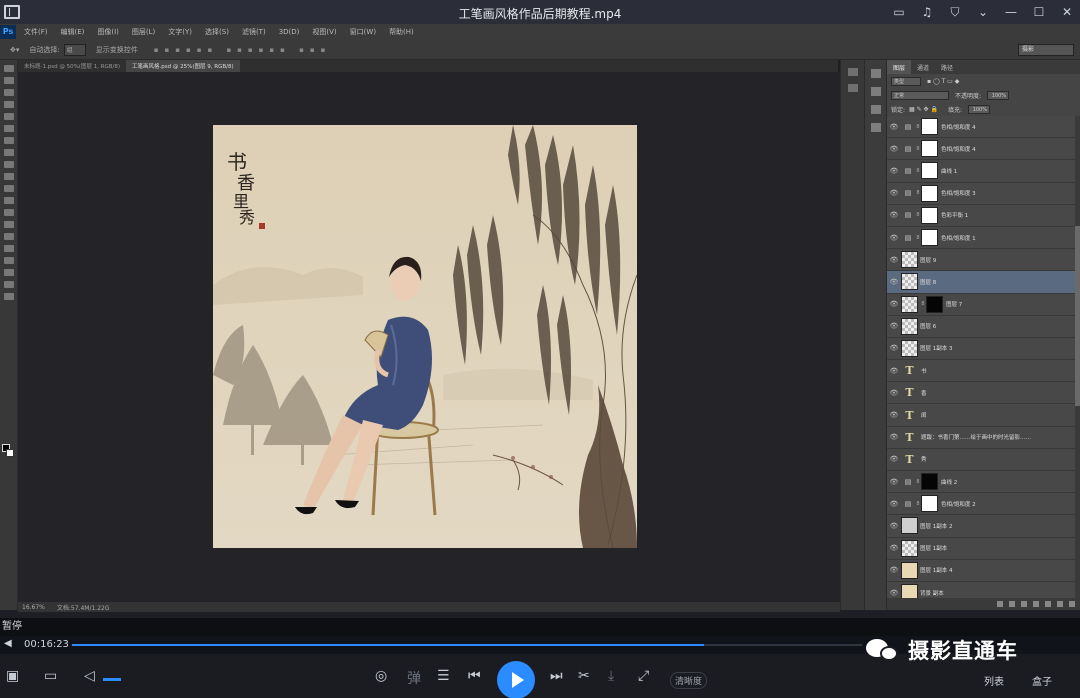 This screenshot has width=1080, height=698. What do you see at coordinates (73, 32) in the screenshot?
I see `menu-edit: 编辑(E)` at bounding box center [73, 32].